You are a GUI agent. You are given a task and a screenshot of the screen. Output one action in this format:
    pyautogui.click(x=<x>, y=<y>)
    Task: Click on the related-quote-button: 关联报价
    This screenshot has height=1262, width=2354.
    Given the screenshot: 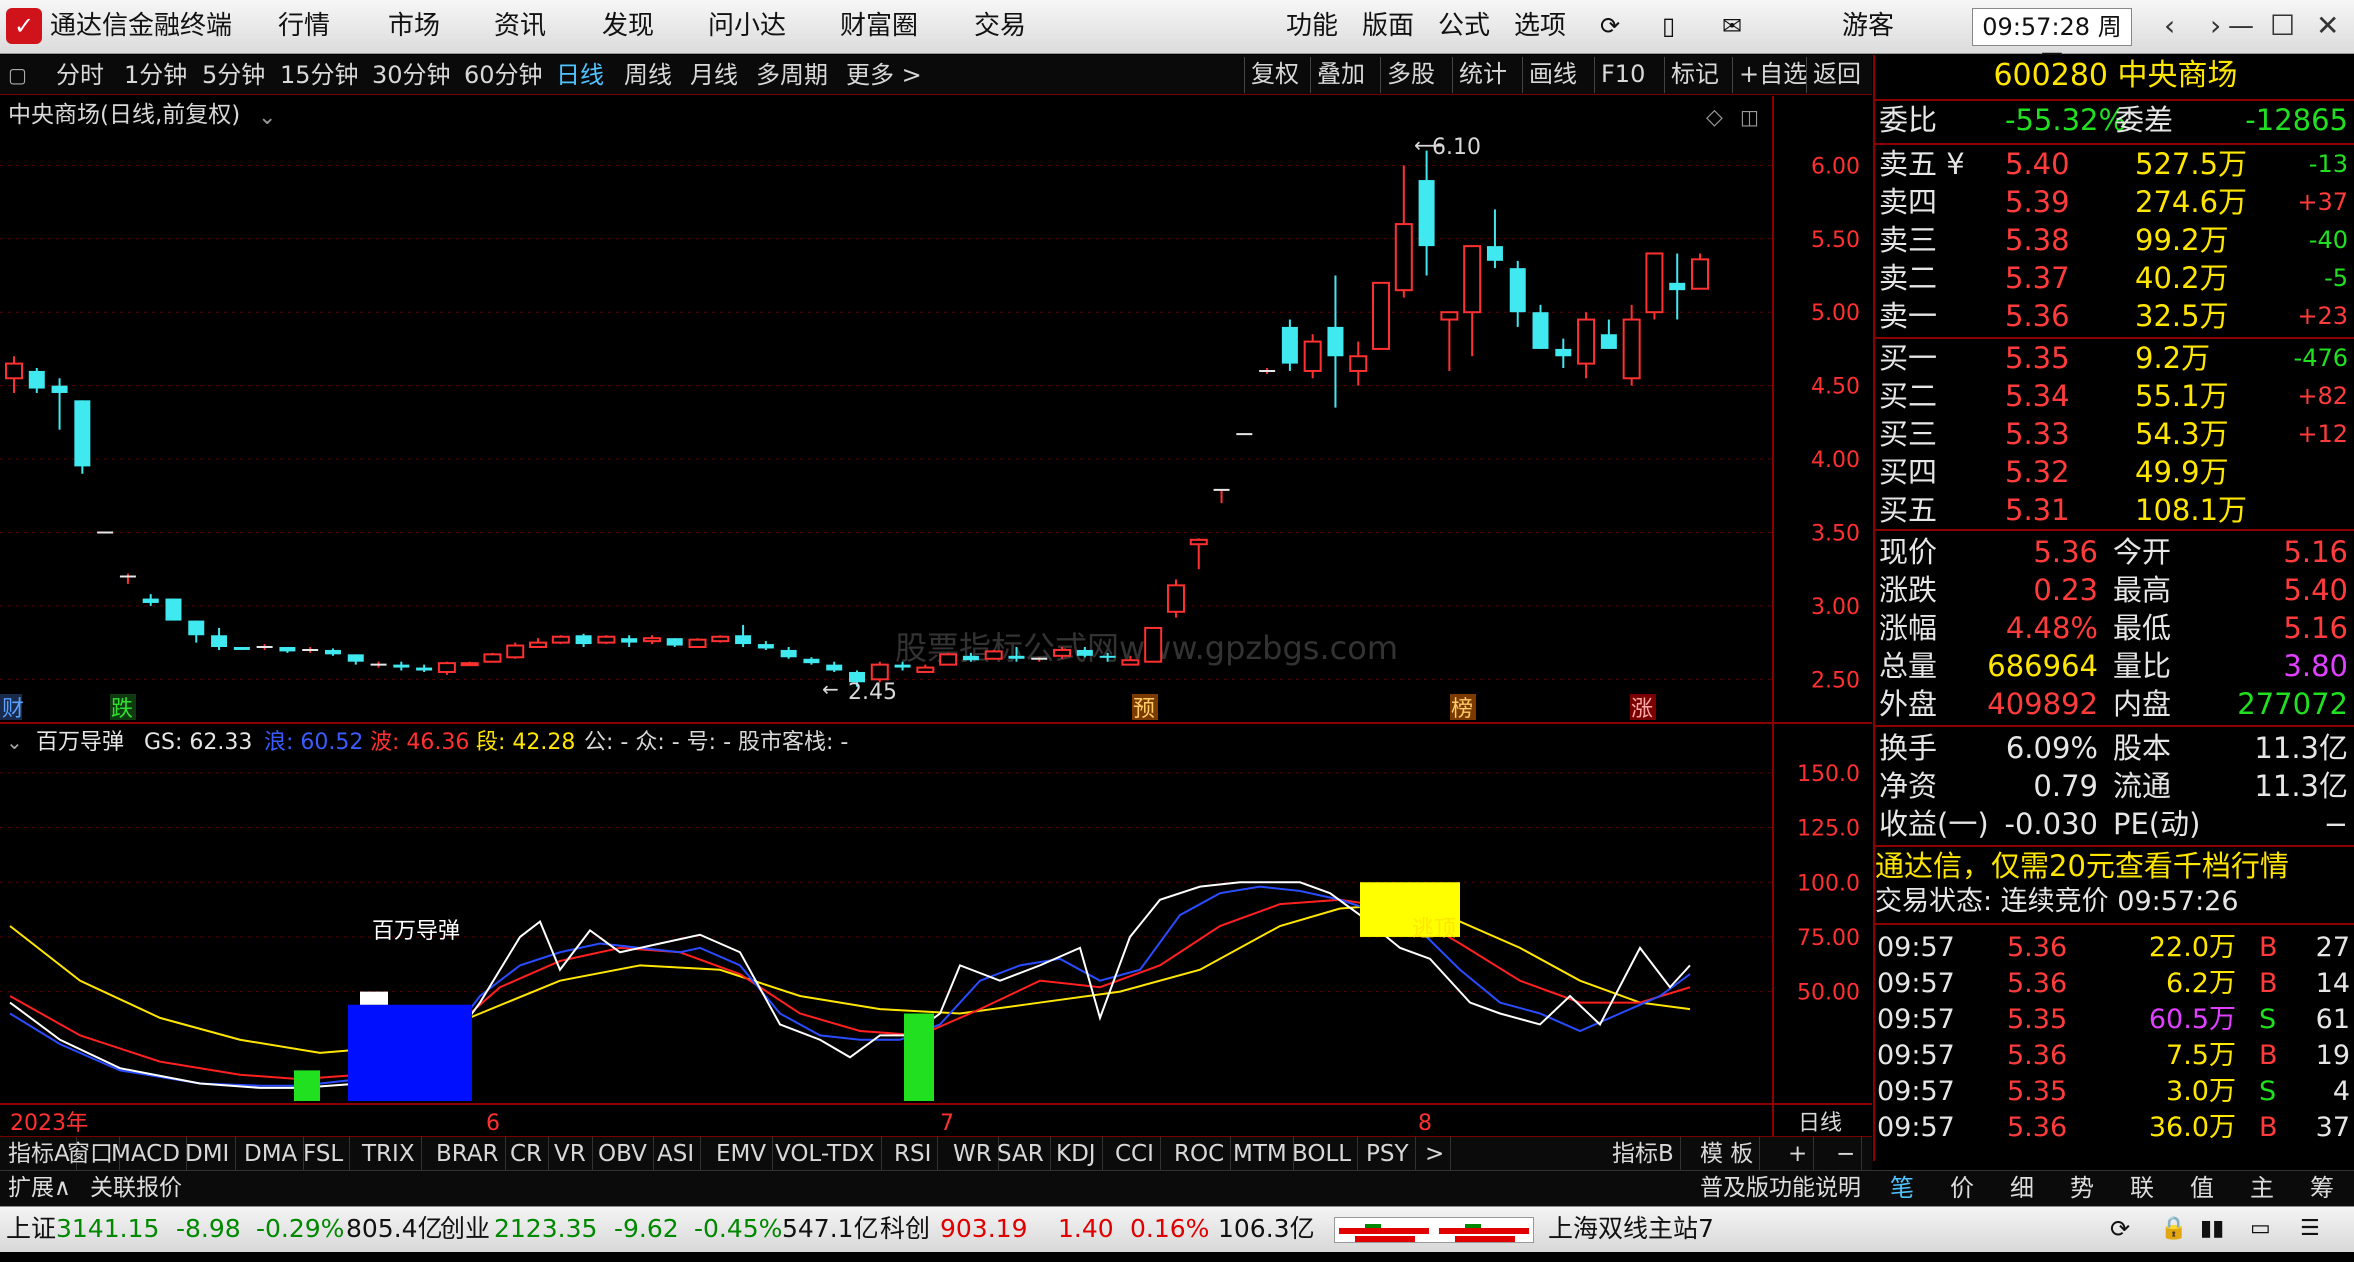 What is the action you would take?
    pyautogui.click(x=136, y=1188)
    